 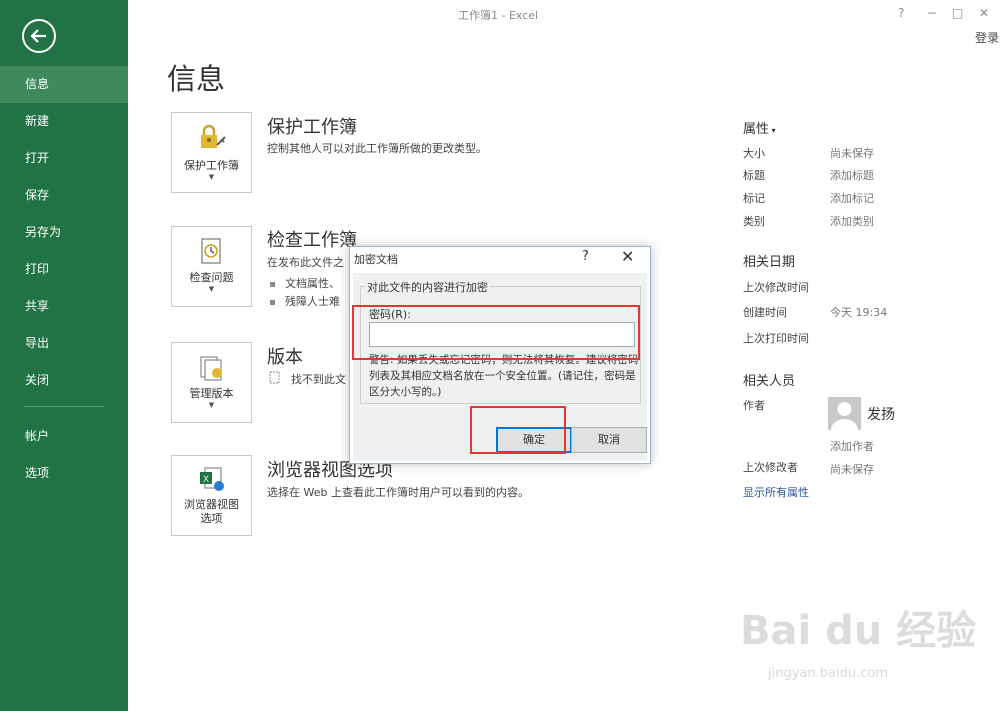 What do you see at coordinates (64, 269) in the screenshot?
I see `sidebar-item-print: 打印` at bounding box center [64, 269].